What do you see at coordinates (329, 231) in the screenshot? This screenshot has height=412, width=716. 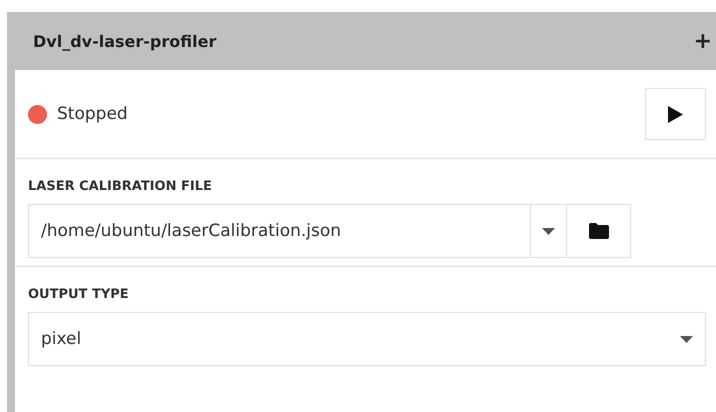 I see `file-path-field: /home/ubuntu/laserCalibration.json` at bounding box center [329, 231].